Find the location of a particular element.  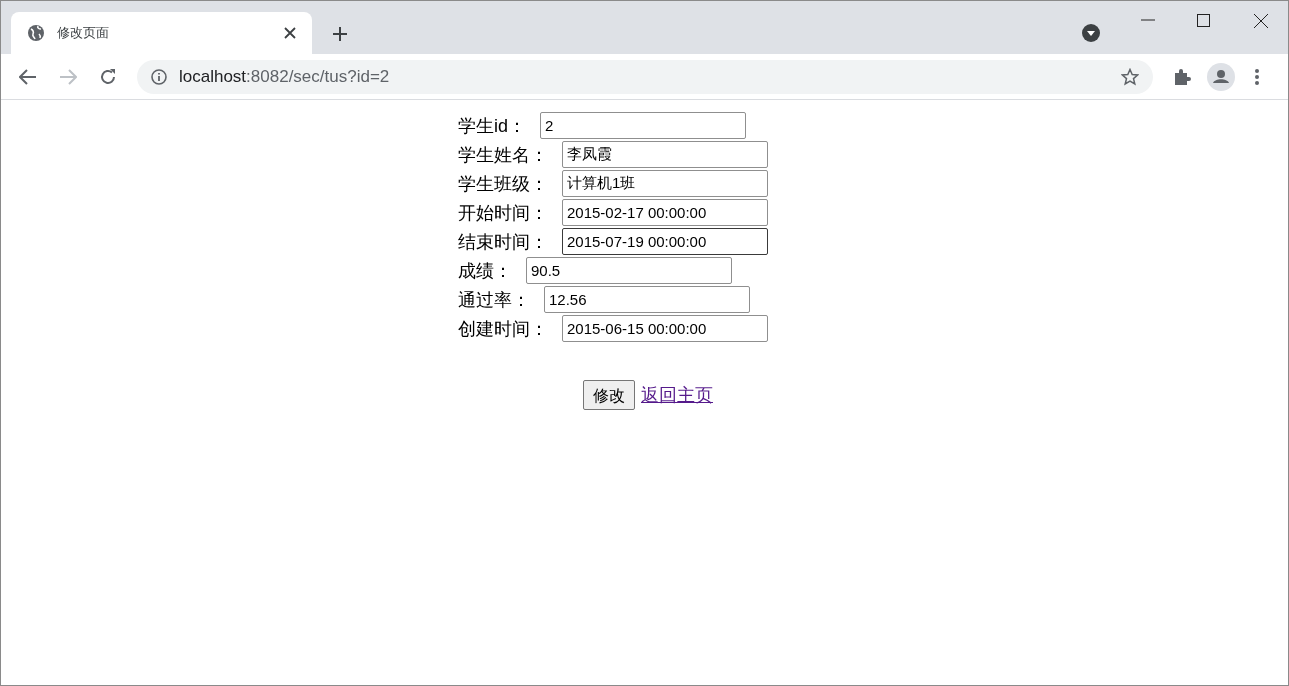

new-tab-icon is located at coordinates (340, 34).